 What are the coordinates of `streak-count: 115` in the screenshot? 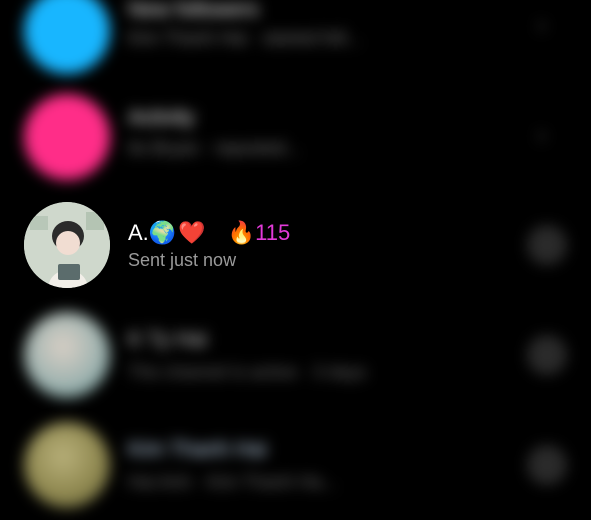 It's located at (273, 232).